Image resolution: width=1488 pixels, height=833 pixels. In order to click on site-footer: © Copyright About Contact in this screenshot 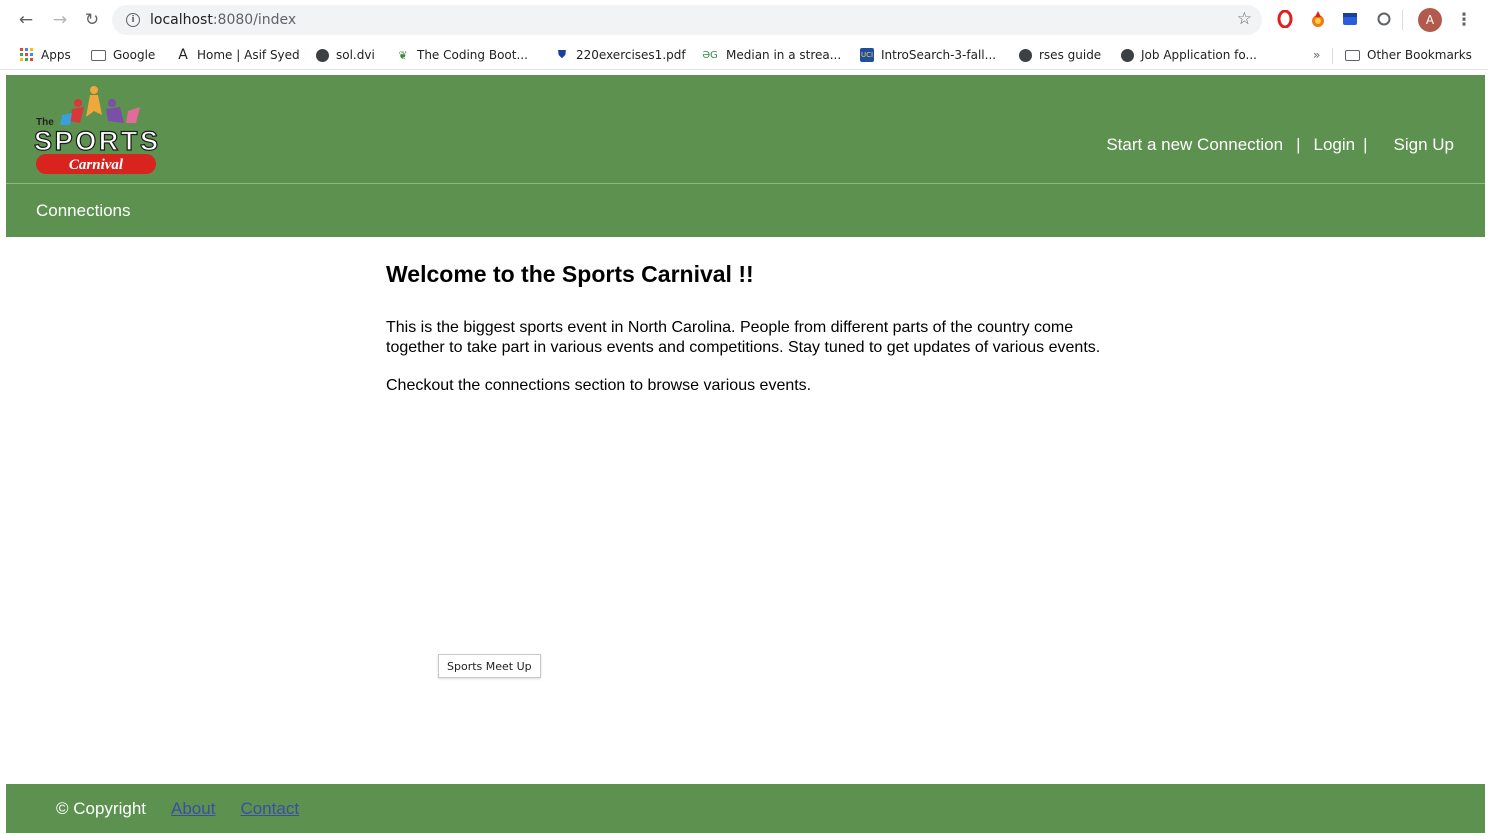, I will do `click(745, 808)`.